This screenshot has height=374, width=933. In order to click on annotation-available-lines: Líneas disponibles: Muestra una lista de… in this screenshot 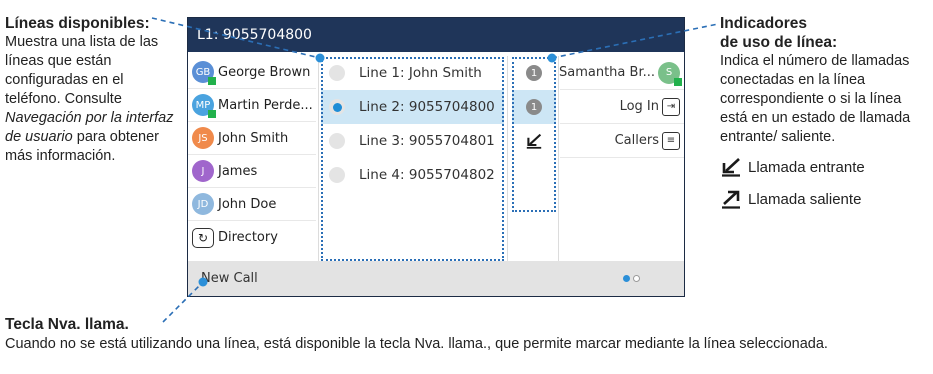, I will do `click(94, 90)`.